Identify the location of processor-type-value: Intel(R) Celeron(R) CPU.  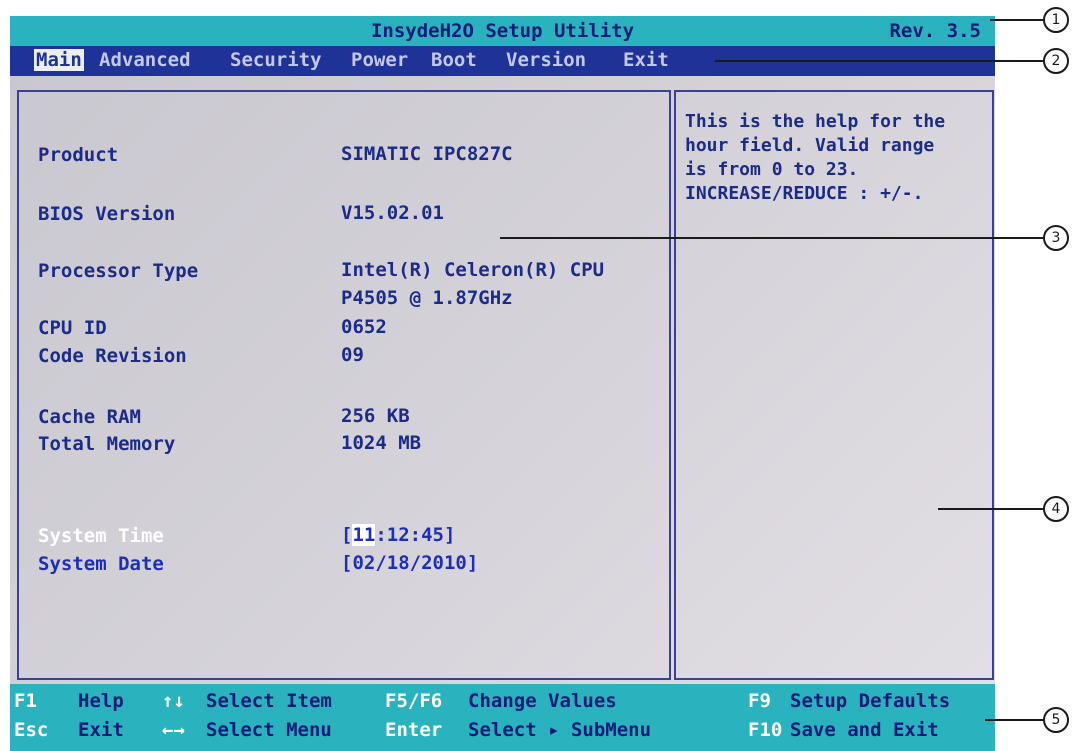
(473, 270).